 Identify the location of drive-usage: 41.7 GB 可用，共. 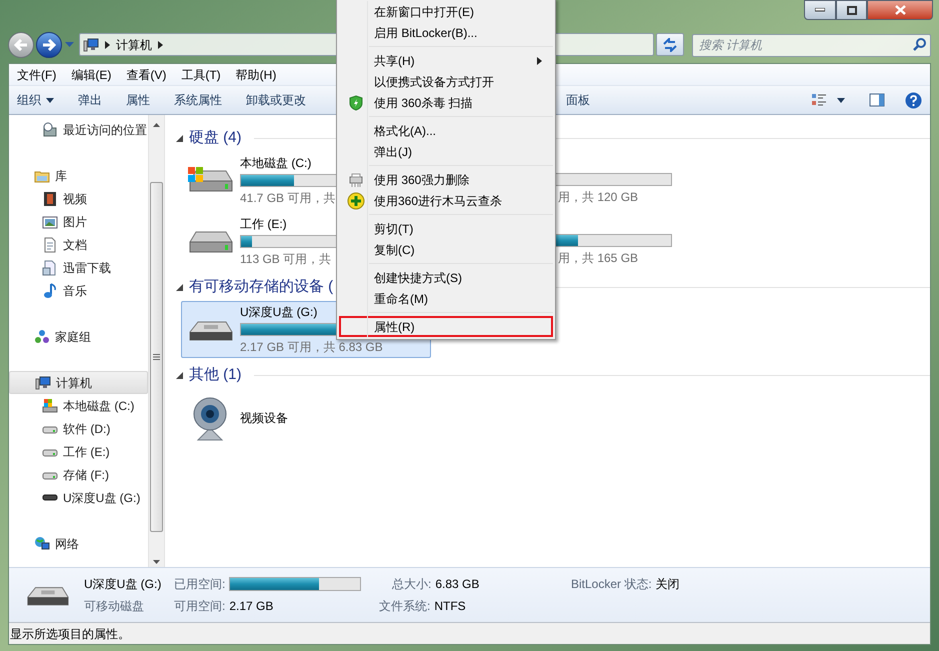
(288, 198).